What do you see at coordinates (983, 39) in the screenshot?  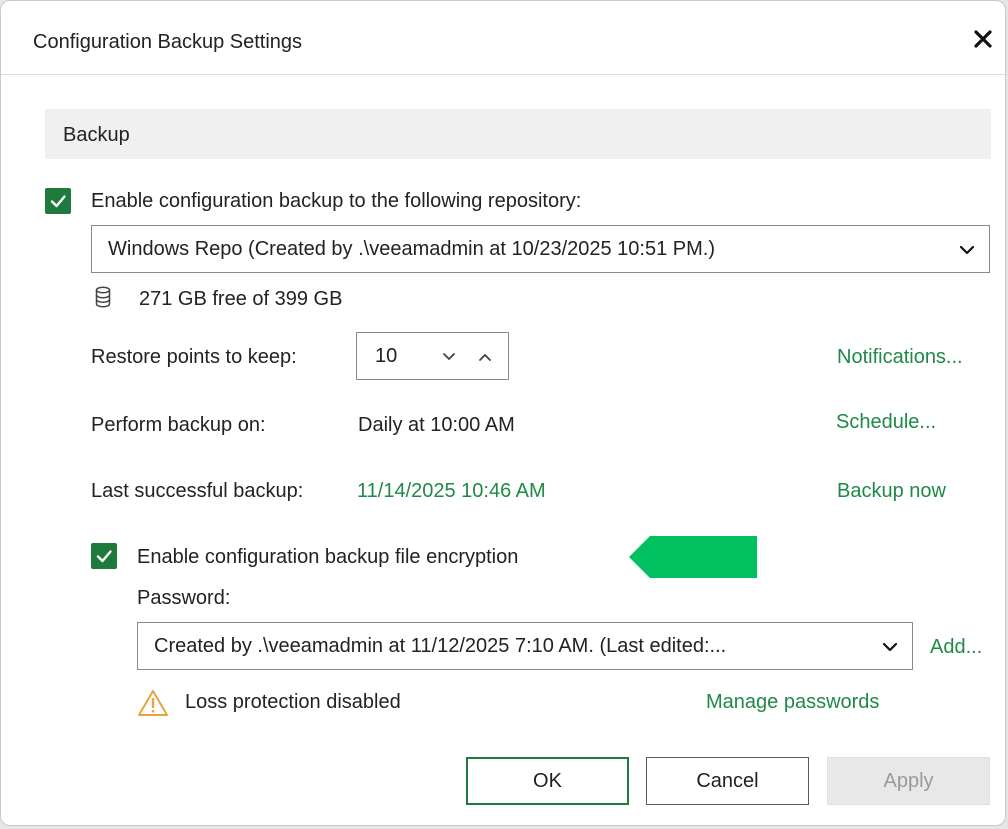 I see `close-icon` at bounding box center [983, 39].